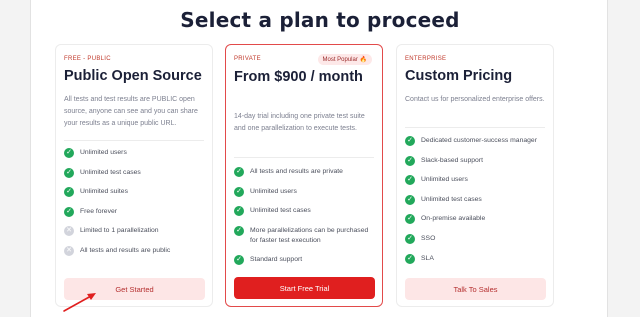 This screenshot has height=317, width=640. What do you see at coordinates (136, 197) in the screenshot?
I see `feature-item: ✓ Unlimited suites` at bounding box center [136, 197].